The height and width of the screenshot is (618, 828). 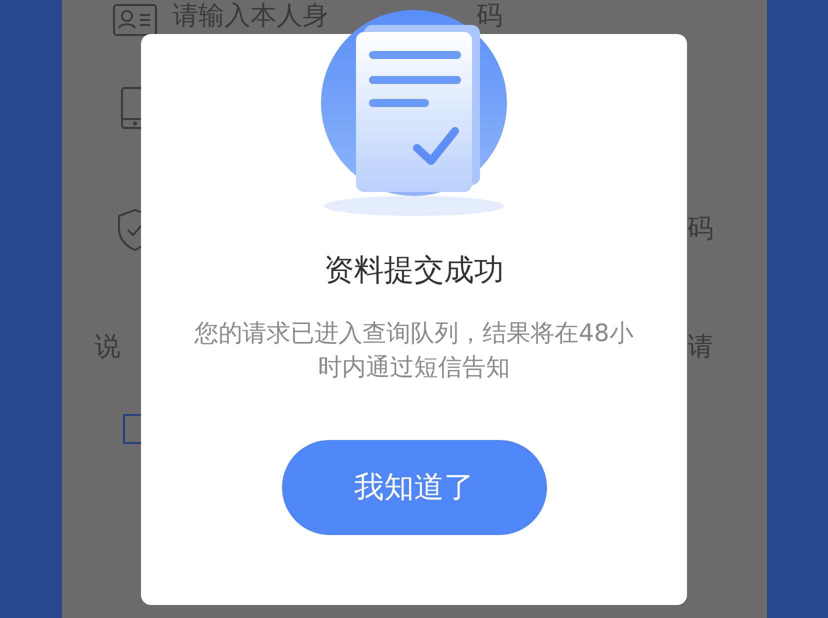 I want to click on dialog-message: 您的请求已进入查询队列，结果将在48小时内通过短信告知, so click(x=414, y=350).